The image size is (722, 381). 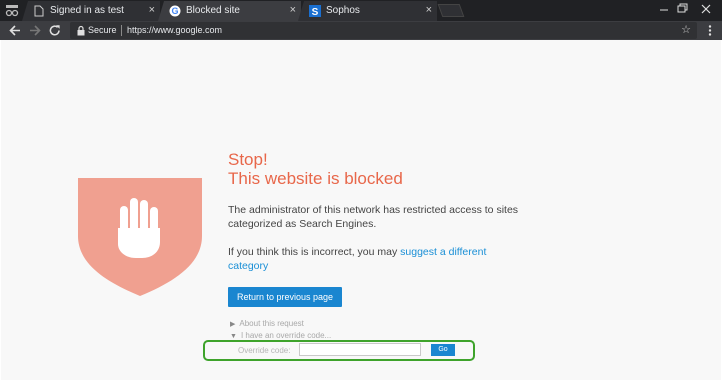 I want to click on svg-text: G, so click(x=174, y=11).